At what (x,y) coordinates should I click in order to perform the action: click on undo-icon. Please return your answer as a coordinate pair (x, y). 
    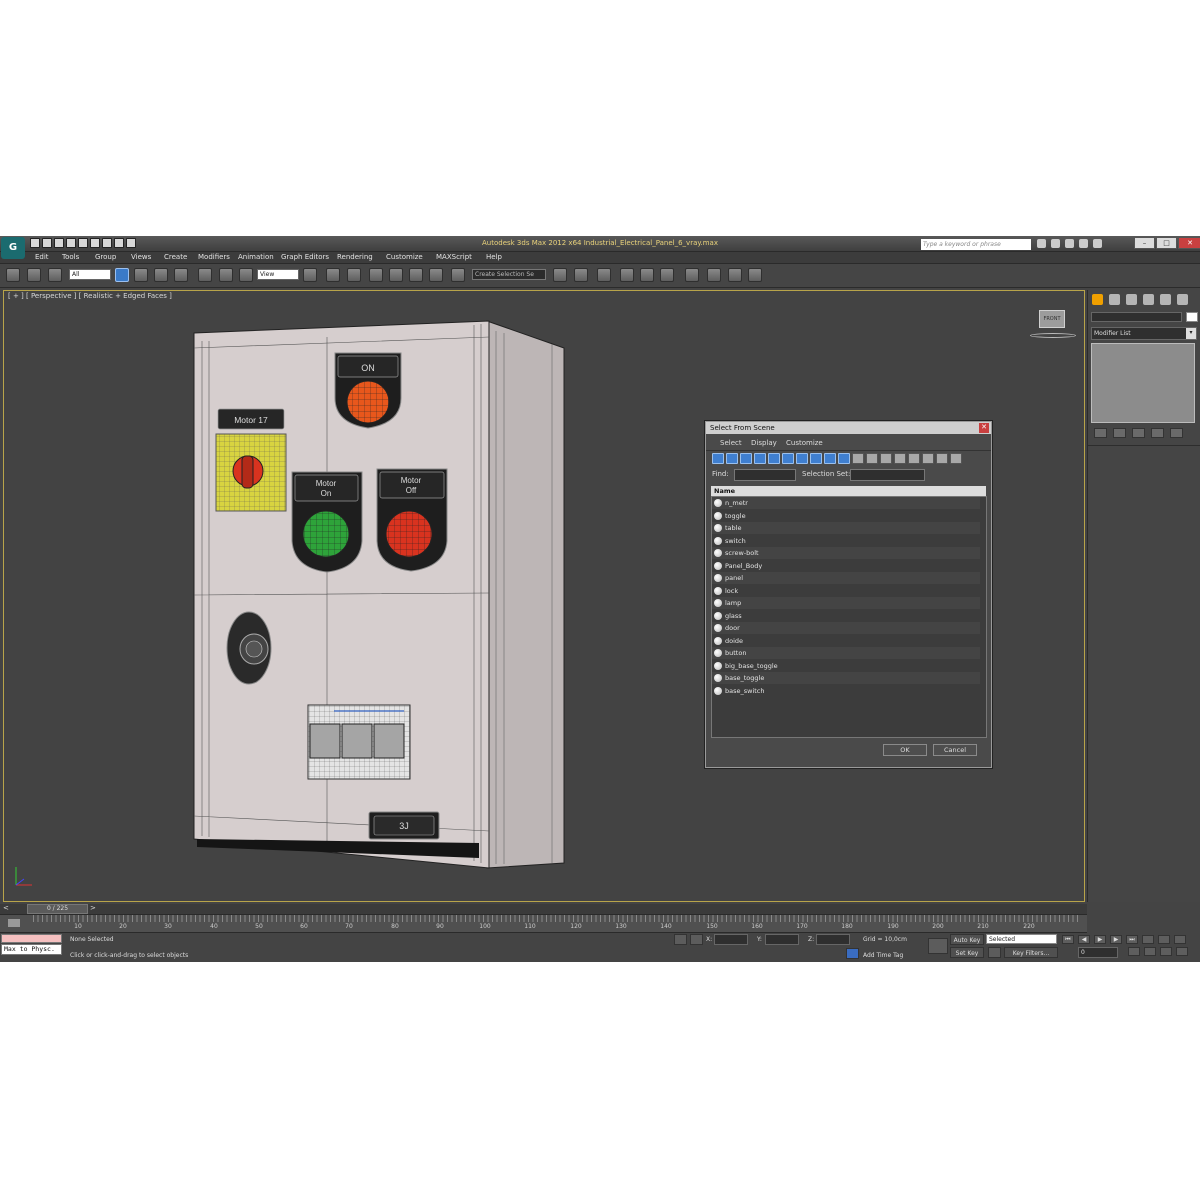
    Looking at the image, I should click on (71, 243).